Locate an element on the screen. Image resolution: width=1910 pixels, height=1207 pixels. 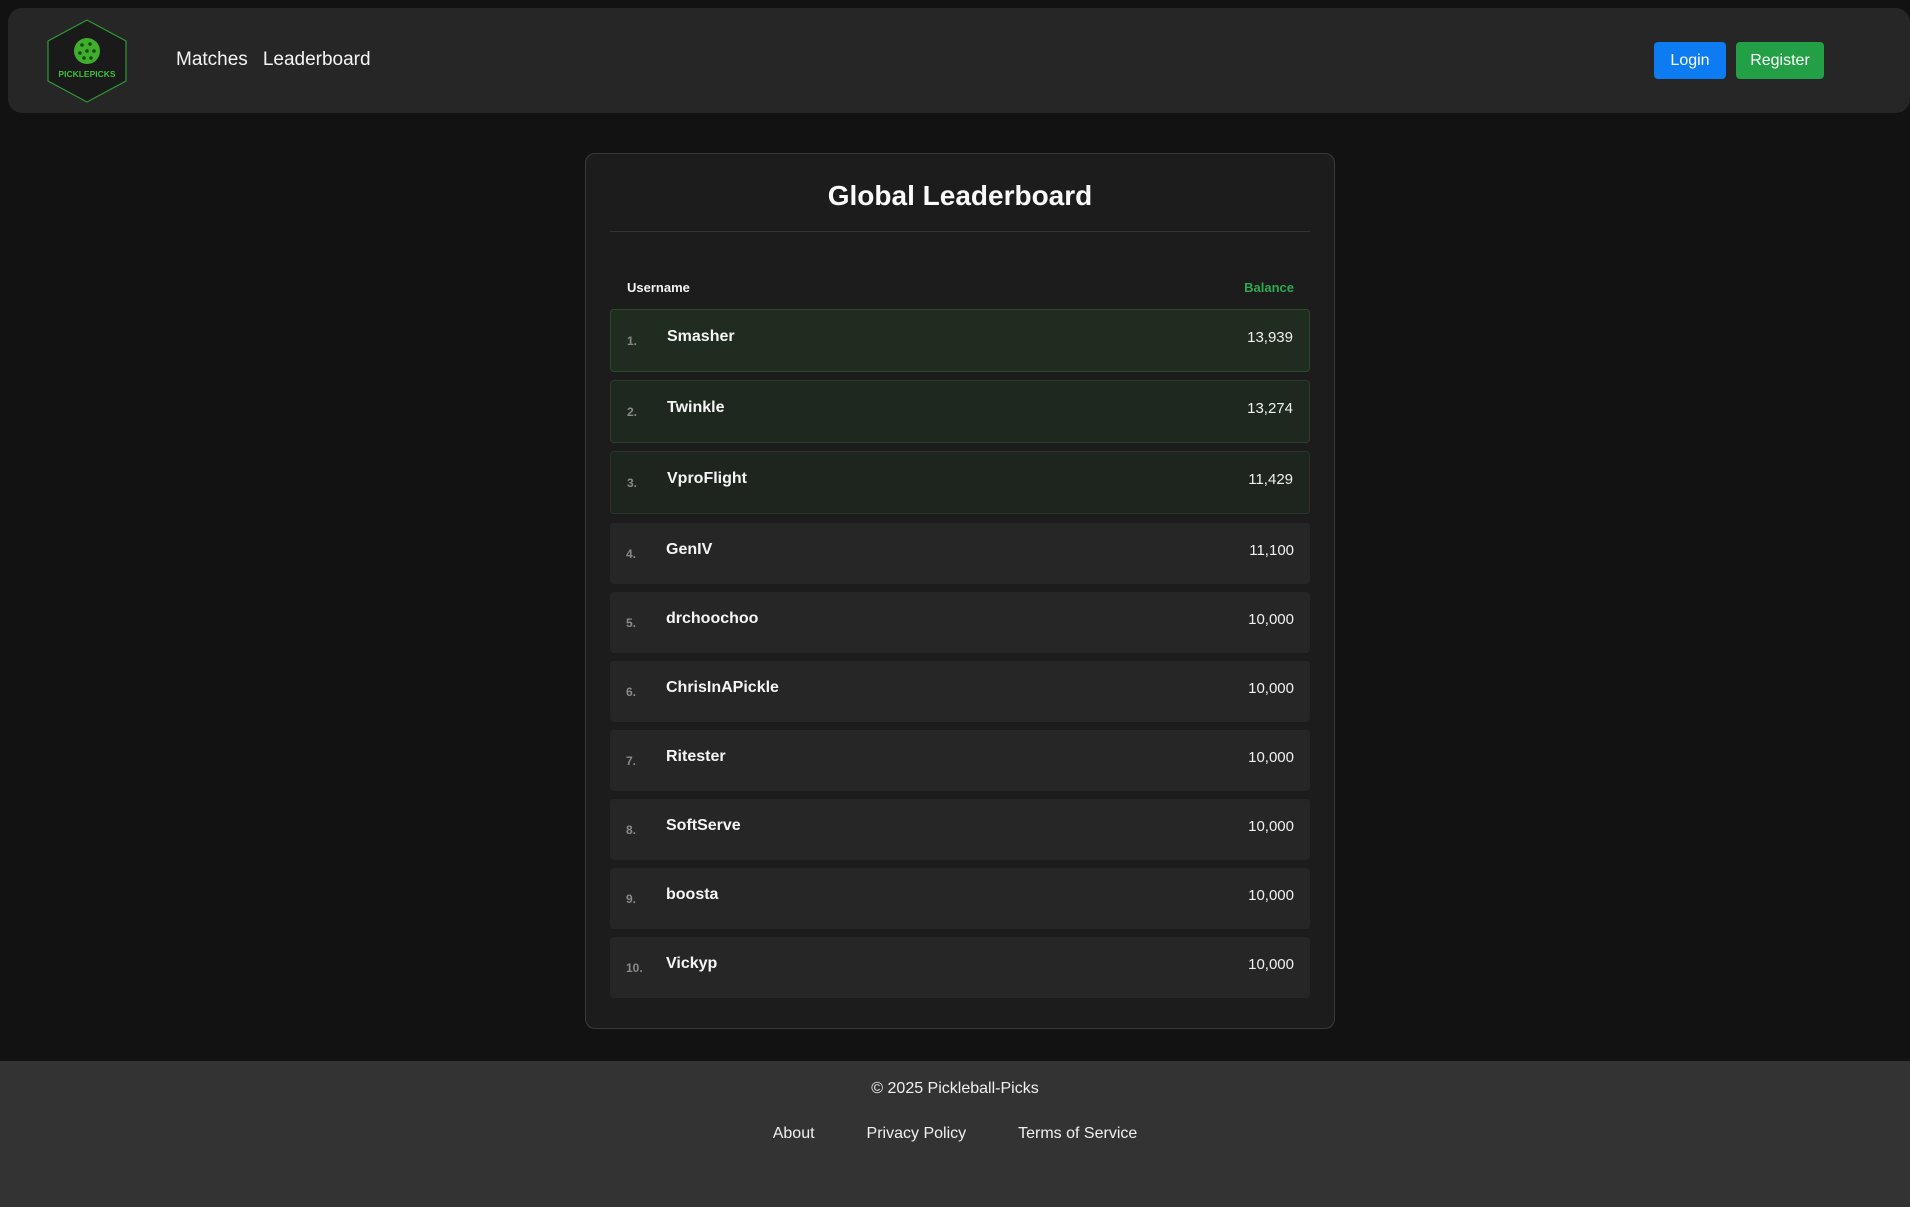
username: SoftServe is located at coordinates (703, 825).